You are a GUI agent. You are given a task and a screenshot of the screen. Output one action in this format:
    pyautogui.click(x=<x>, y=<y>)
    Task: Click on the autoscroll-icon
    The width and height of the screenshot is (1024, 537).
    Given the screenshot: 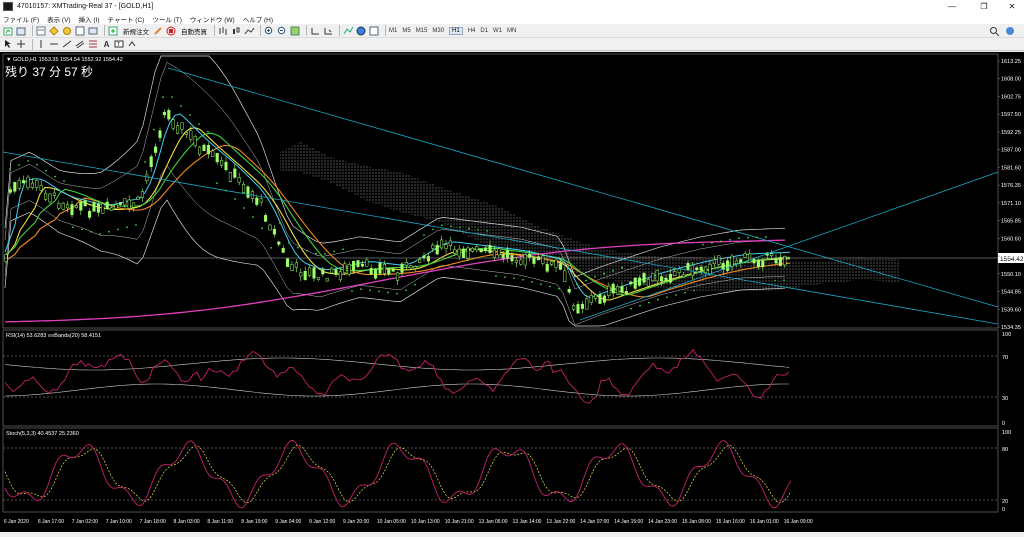 What is the action you would take?
    pyautogui.click(x=315, y=30)
    